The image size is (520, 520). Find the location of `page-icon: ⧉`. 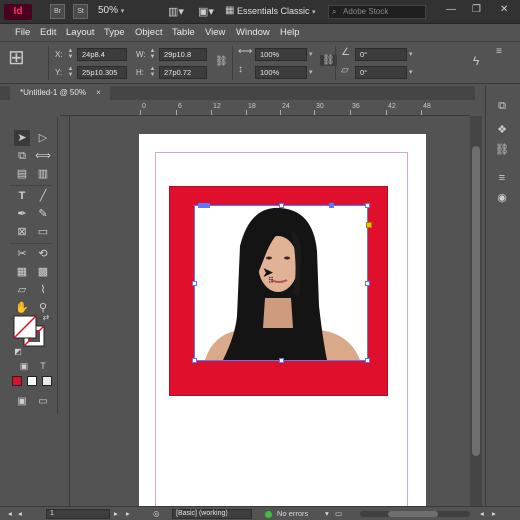

page-icon: ⧉ is located at coordinates (22, 156).